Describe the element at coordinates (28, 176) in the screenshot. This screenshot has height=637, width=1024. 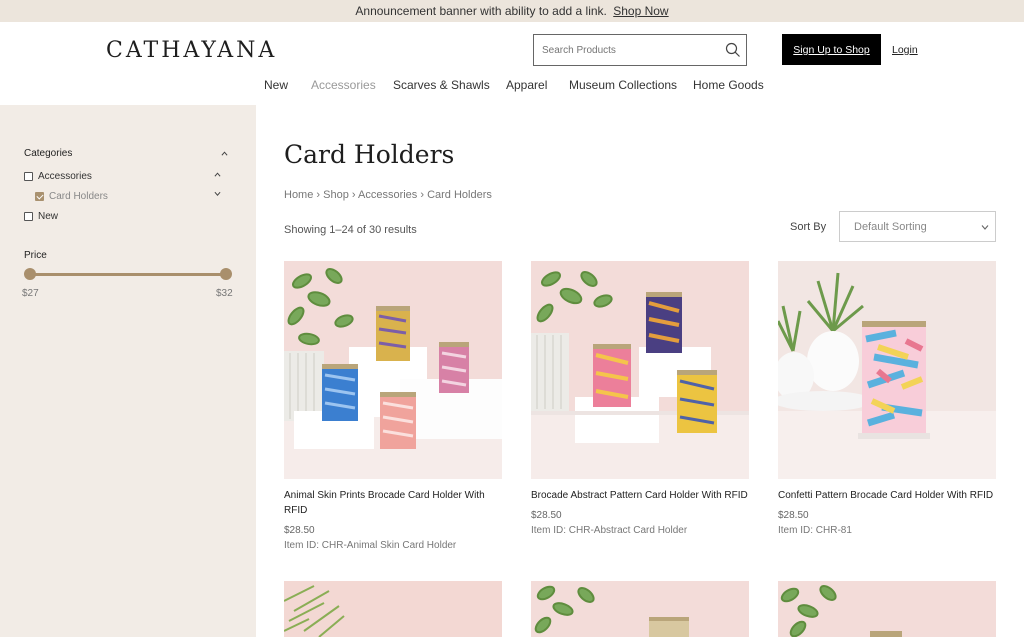
I see `checkbox-accessories` at that location.